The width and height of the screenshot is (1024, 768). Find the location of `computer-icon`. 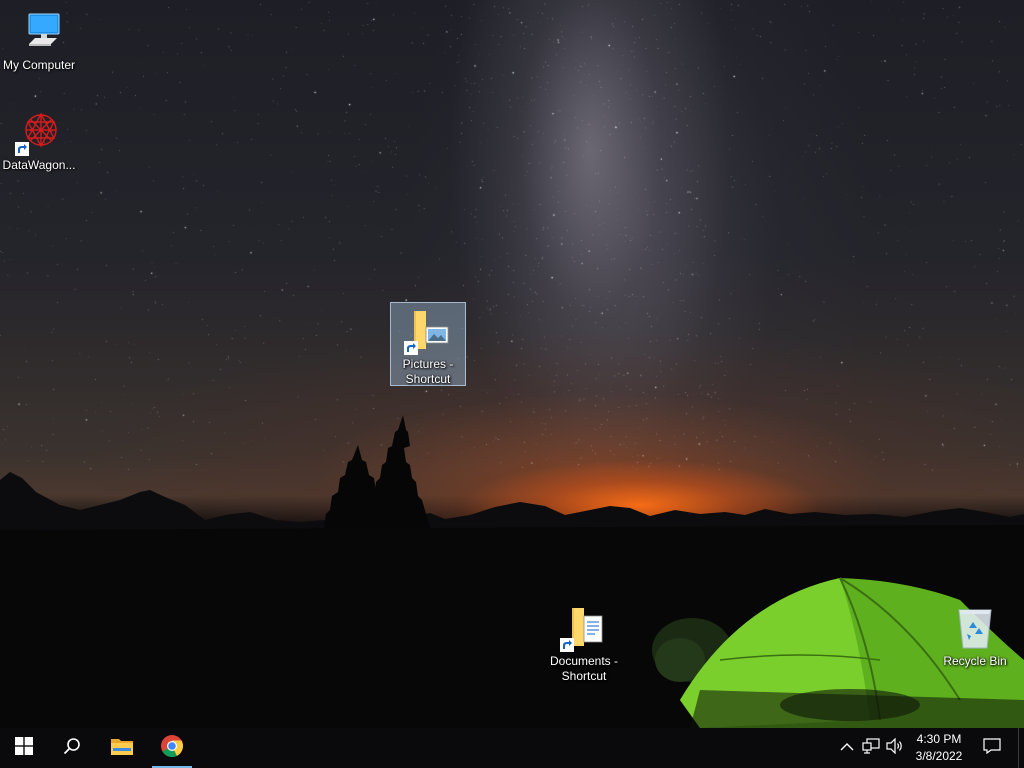

computer-icon is located at coordinates (39, 32).